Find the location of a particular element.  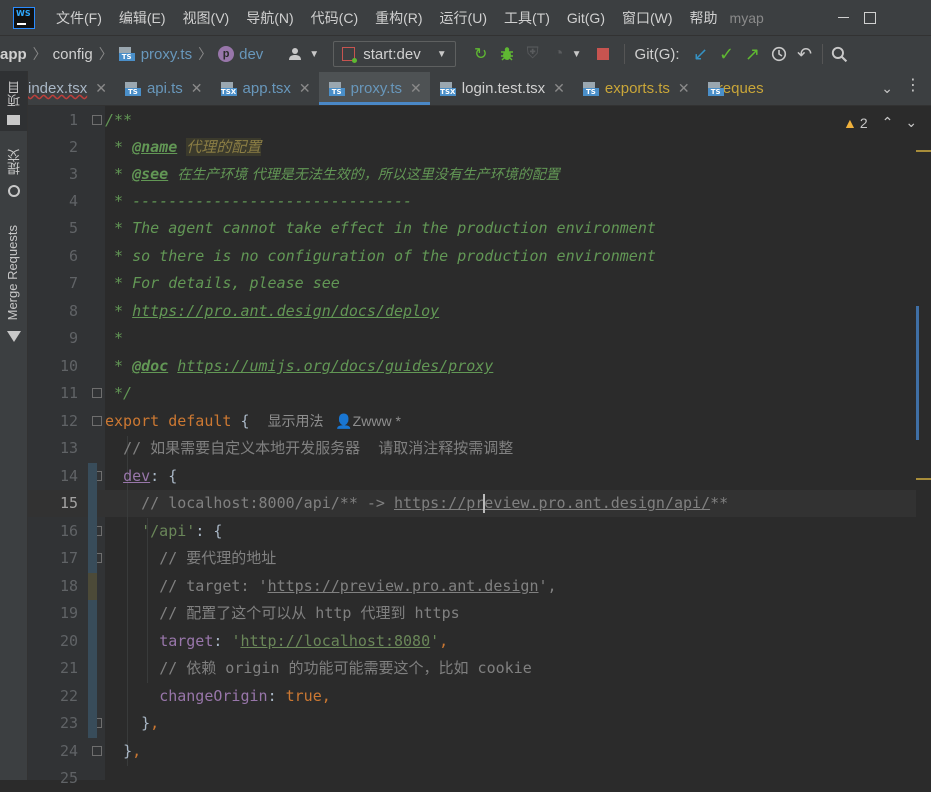

coverage-shield-icon: ⛨ is located at coordinates (533, 54).